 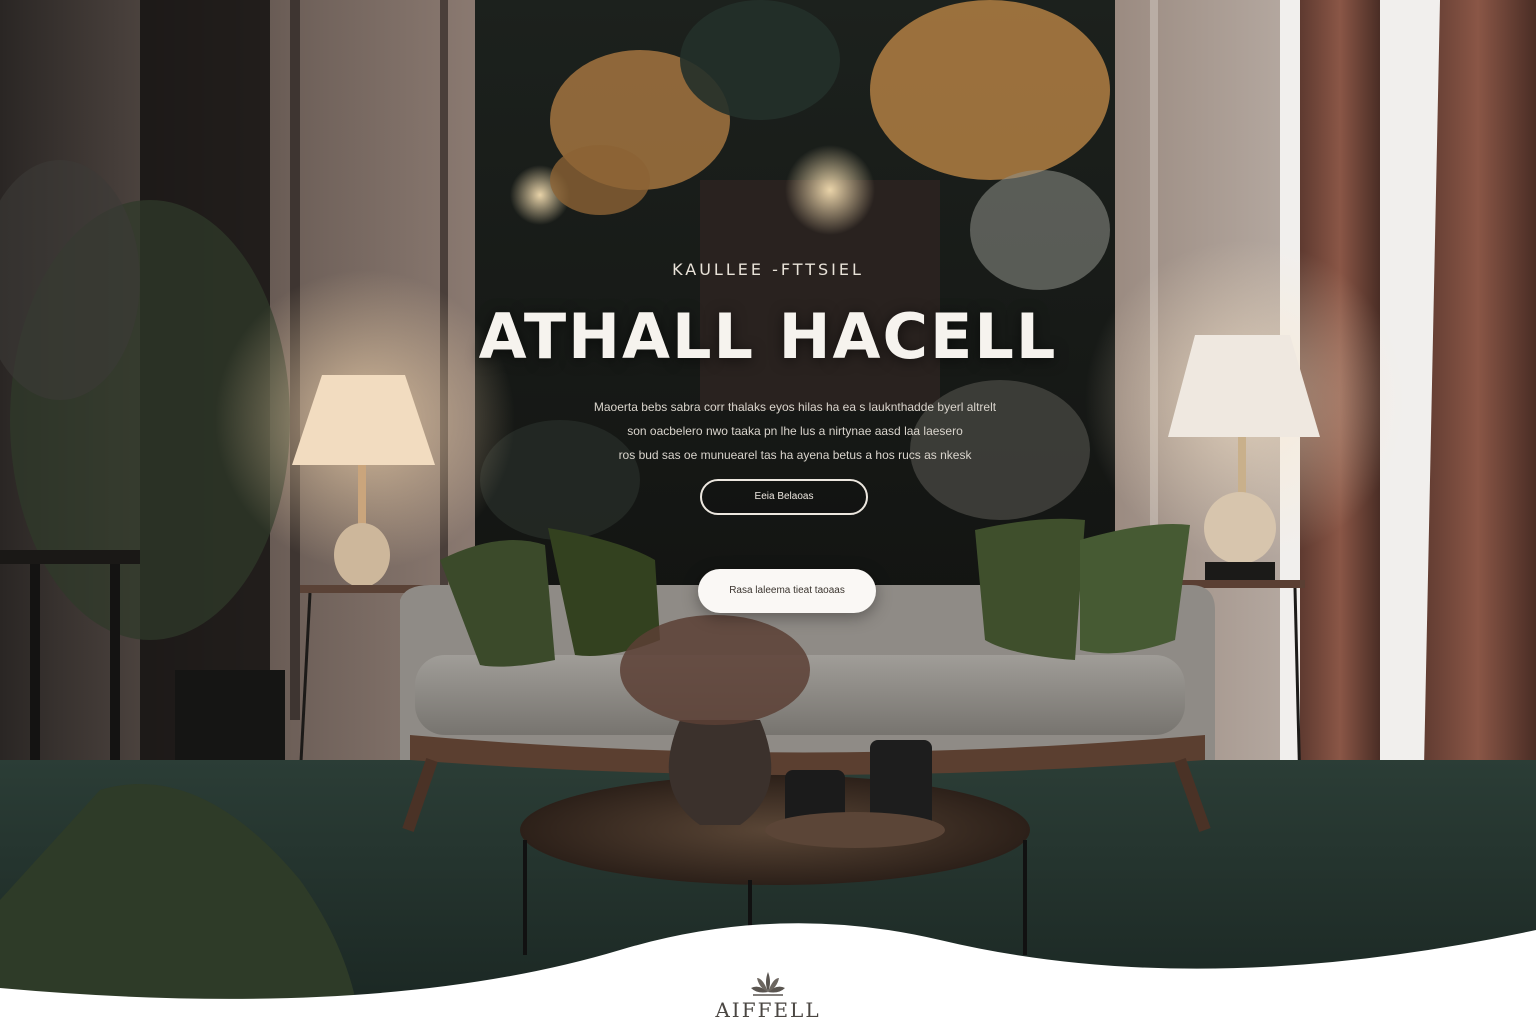 I want to click on lotus-icon, so click(x=768, y=984).